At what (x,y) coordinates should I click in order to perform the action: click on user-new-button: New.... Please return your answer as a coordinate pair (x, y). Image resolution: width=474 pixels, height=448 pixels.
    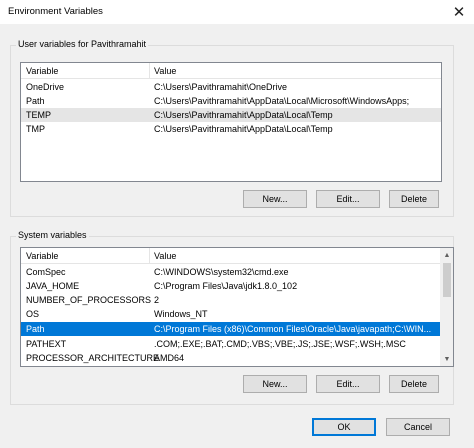
    Looking at the image, I should click on (275, 199).